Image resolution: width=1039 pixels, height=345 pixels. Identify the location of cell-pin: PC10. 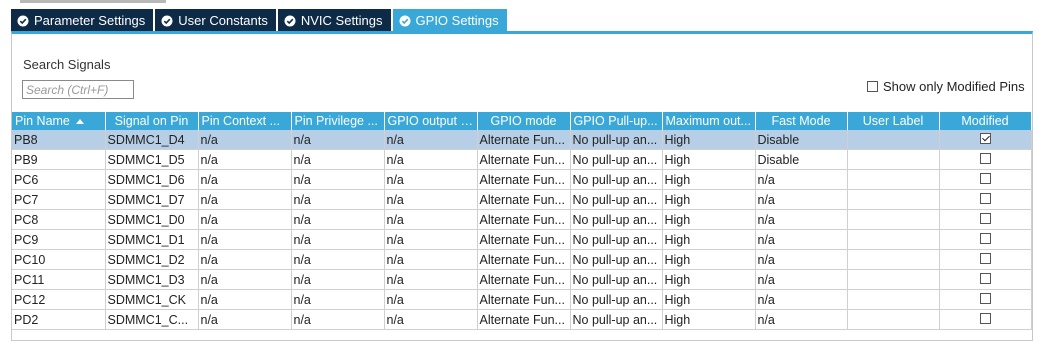
(59, 259).